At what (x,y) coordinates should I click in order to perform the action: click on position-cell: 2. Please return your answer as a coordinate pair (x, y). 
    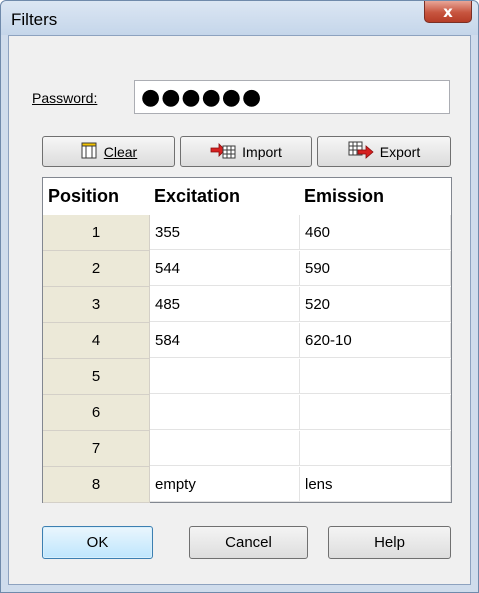
    Looking at the image, I should click on (96, 269).